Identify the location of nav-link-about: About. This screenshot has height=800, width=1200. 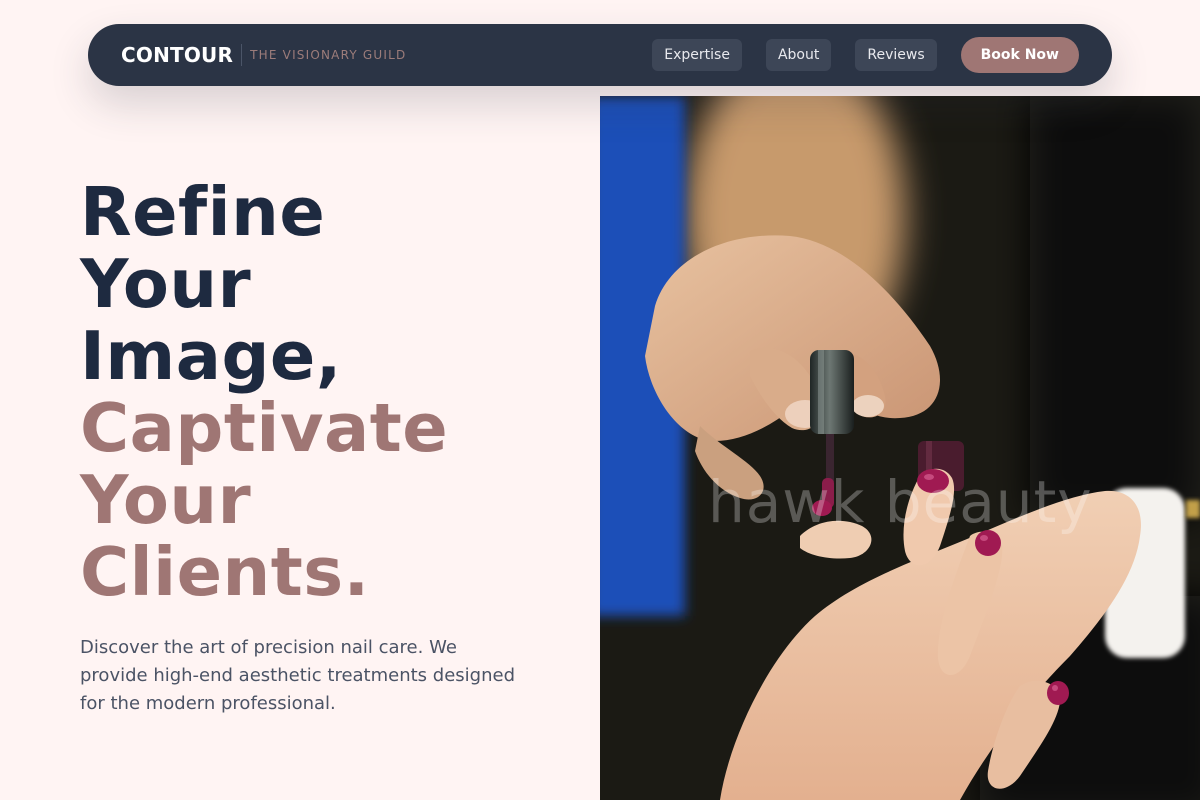
(798, 55).